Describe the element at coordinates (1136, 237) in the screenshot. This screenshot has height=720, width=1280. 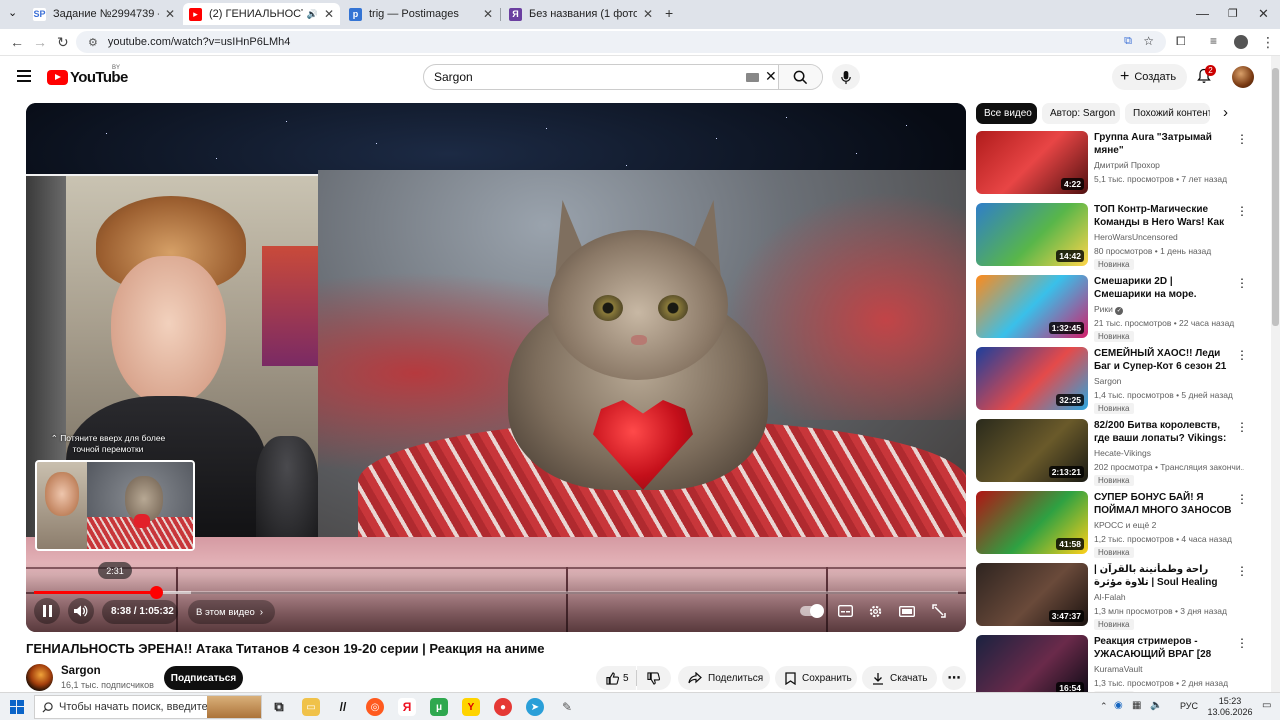
I see `recommendation-channel: HeroWarsUncensored` at that location.